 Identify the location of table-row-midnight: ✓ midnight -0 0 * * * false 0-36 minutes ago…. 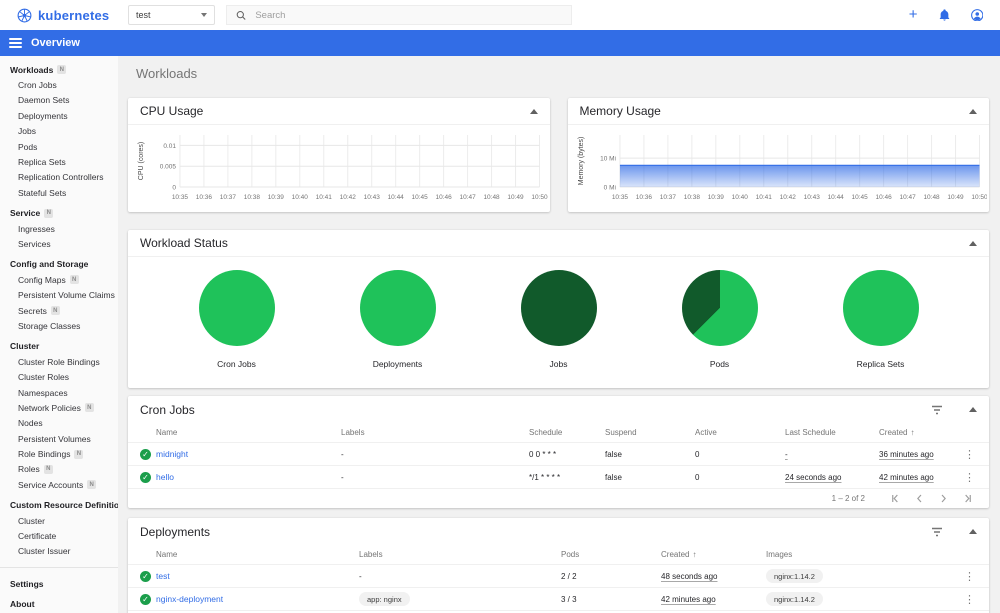
(558, 454).